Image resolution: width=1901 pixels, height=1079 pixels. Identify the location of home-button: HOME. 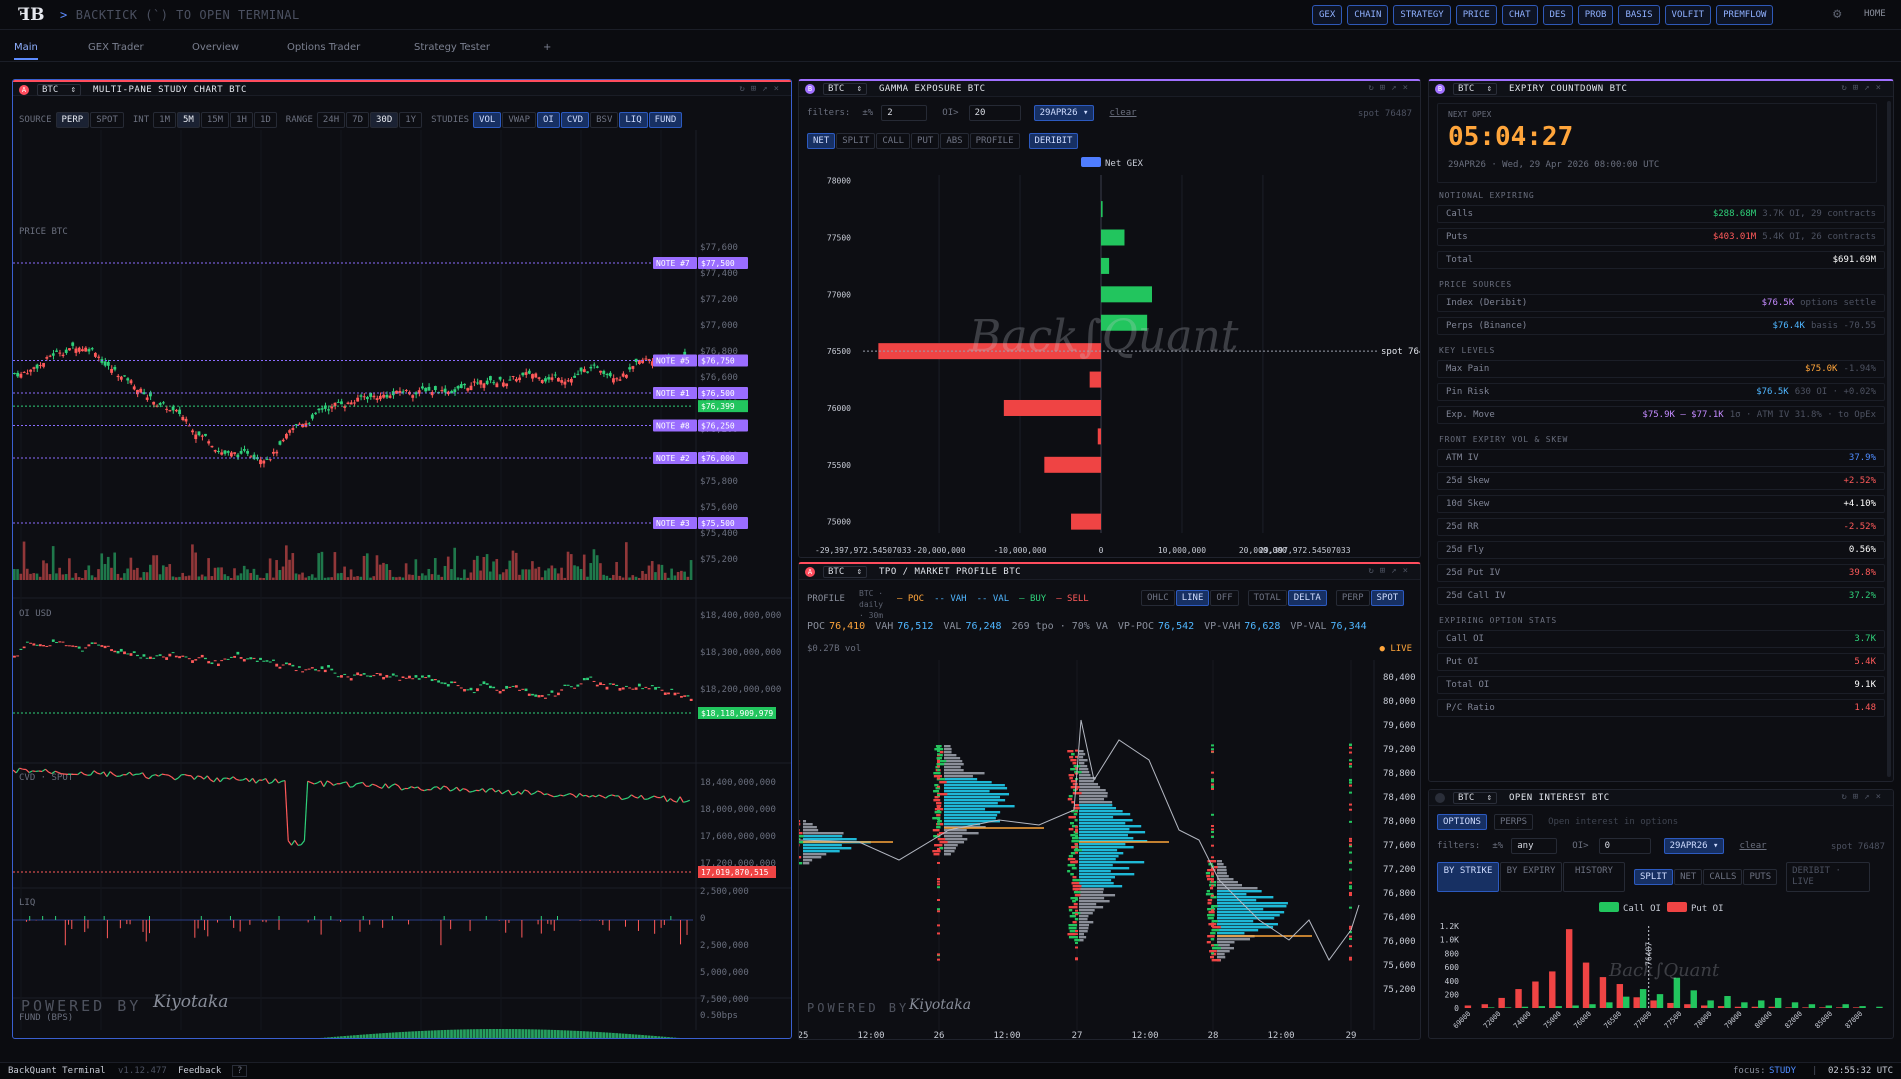
(1875, 14).